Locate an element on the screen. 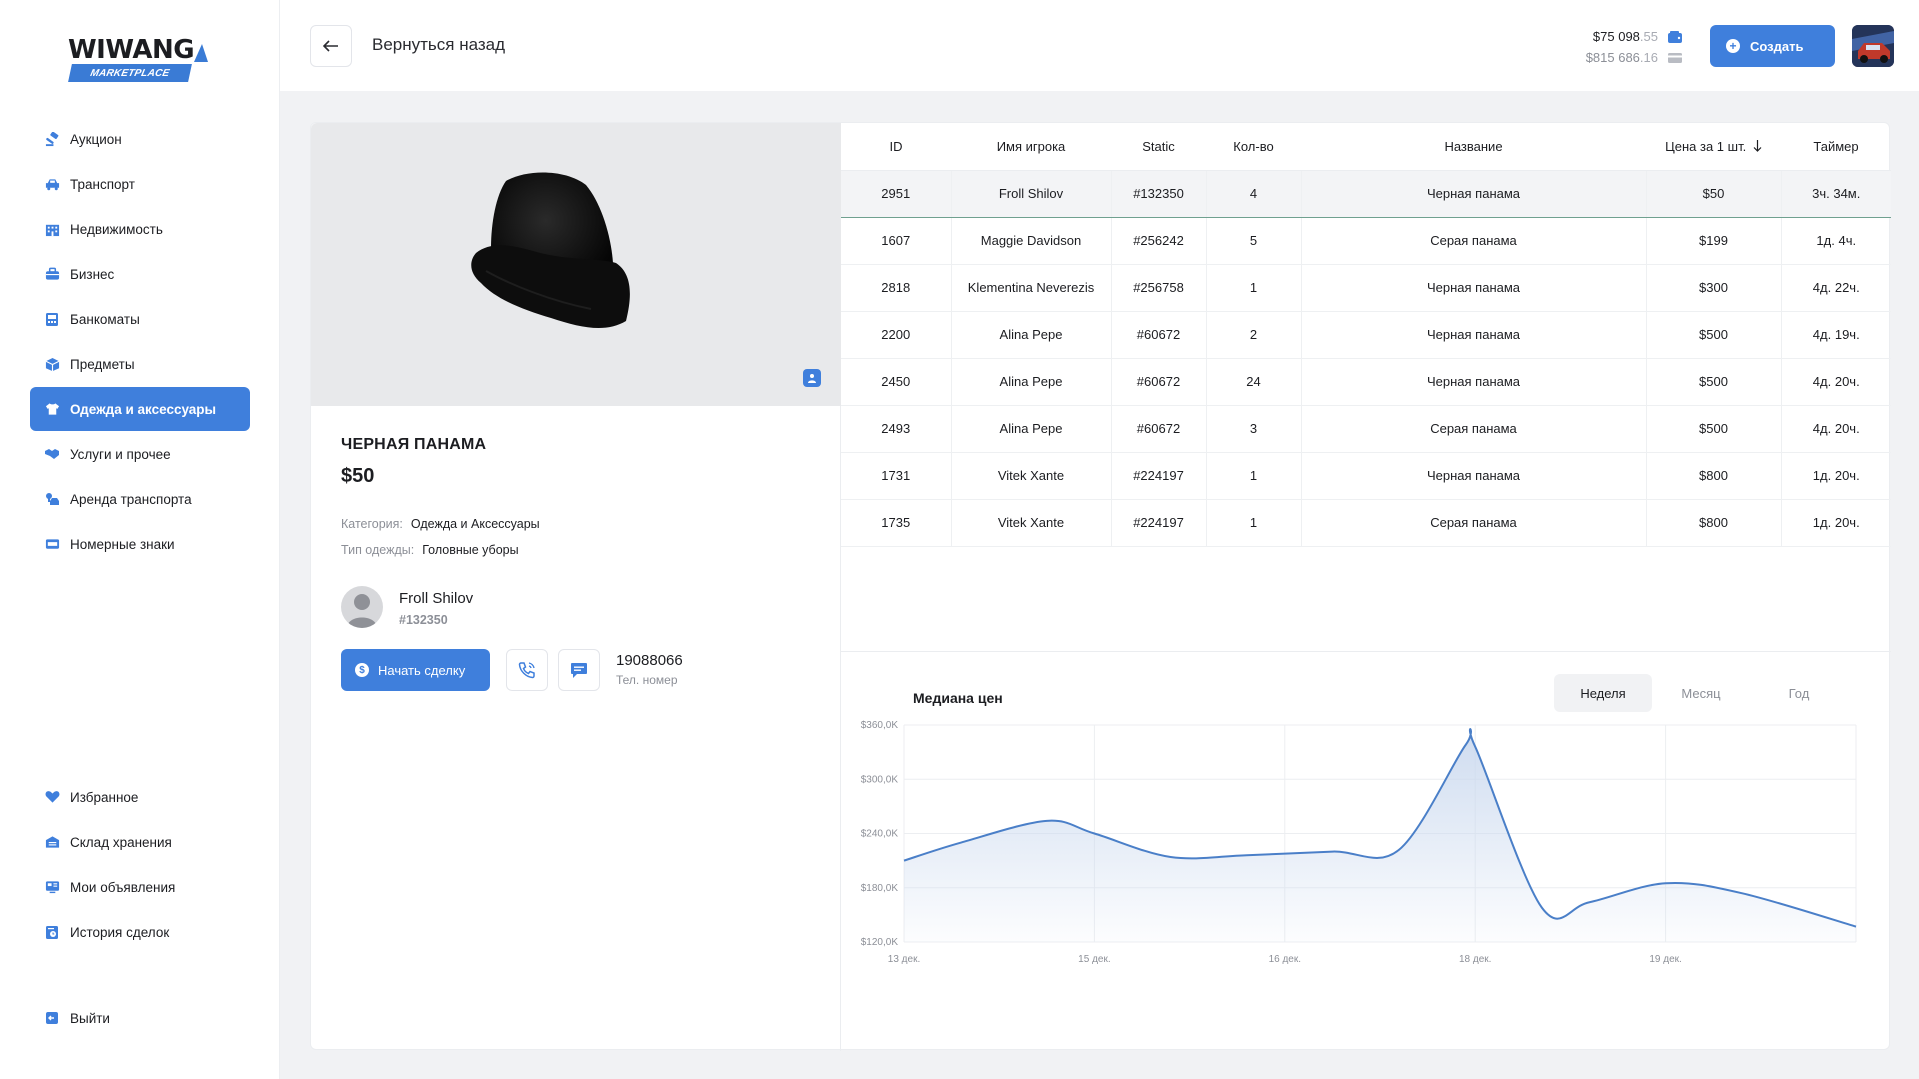 The image size is (1919, 1079). sidebar-item-plates: Номерные знаки is located at coordinates (140, 544).